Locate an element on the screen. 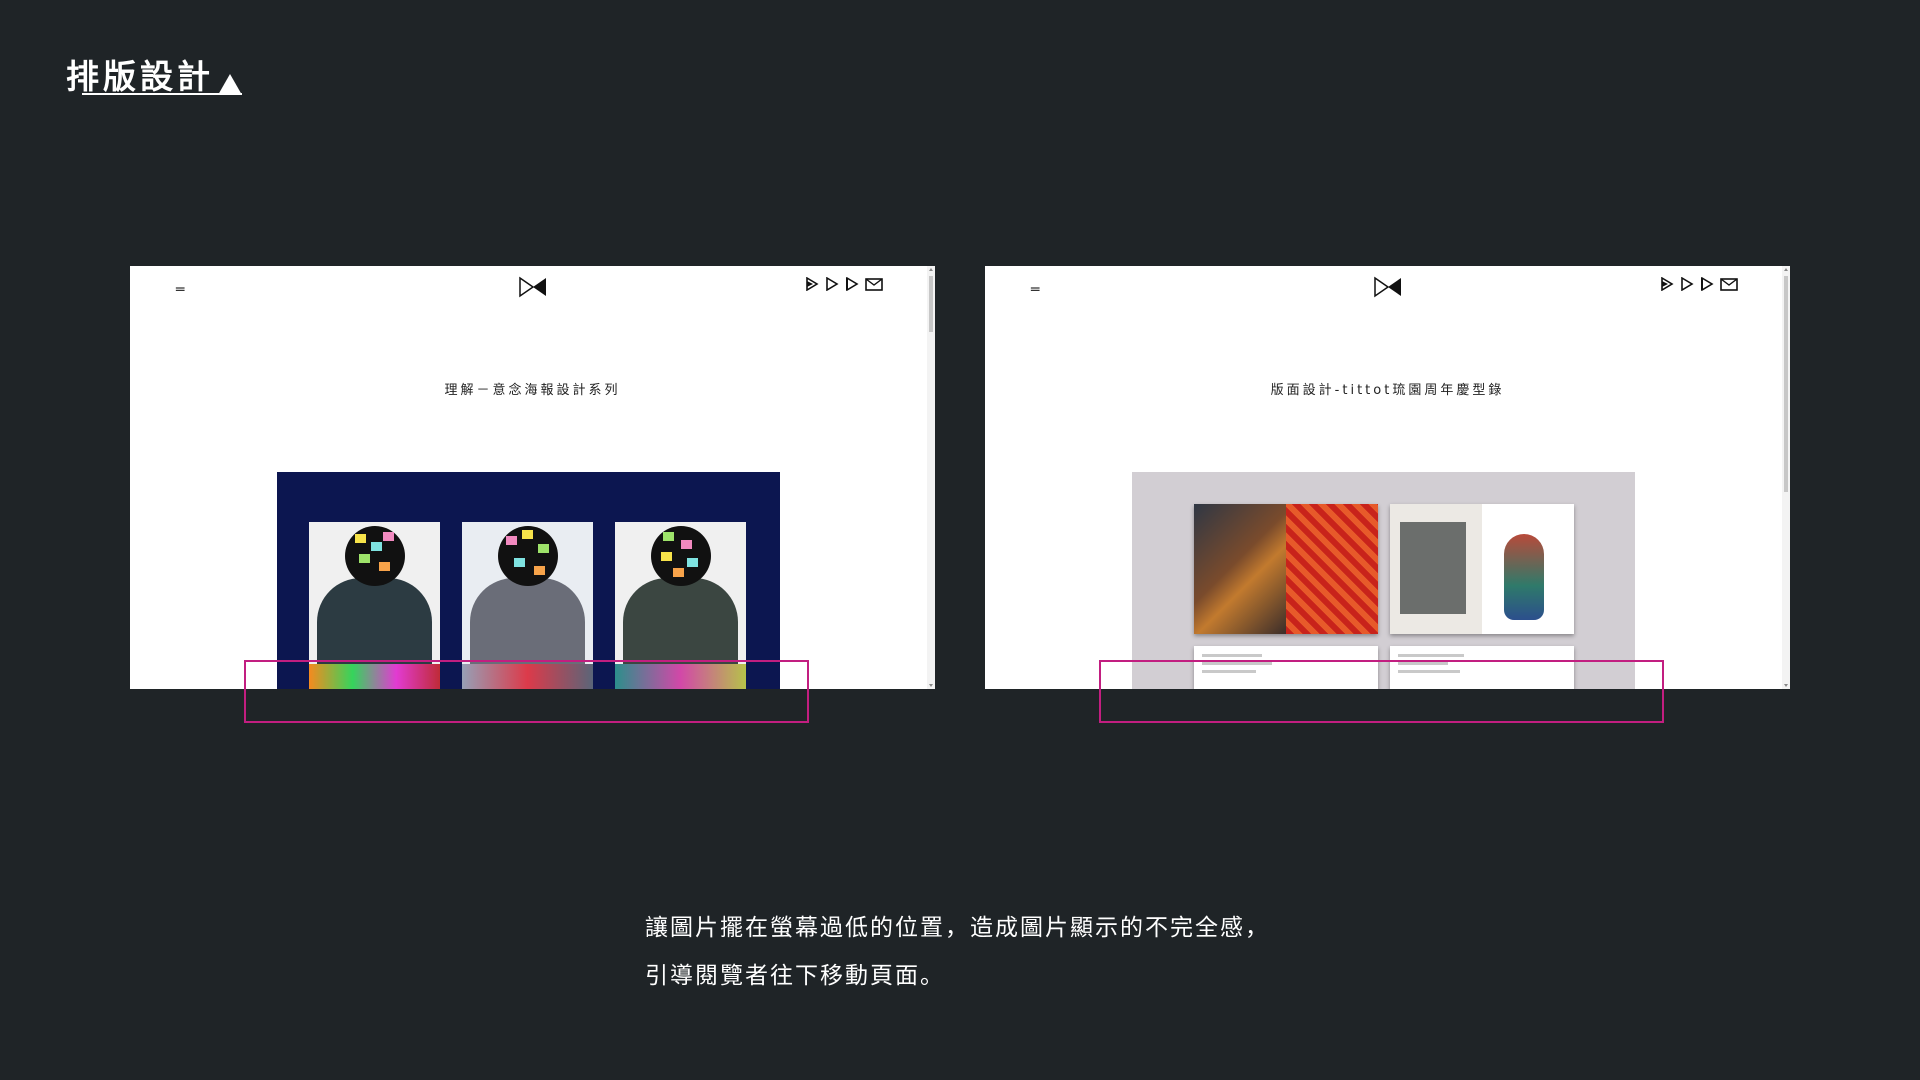 The image size is (1920, 1080). slide-title: 排版設計 is located at coordinates (140, 76).